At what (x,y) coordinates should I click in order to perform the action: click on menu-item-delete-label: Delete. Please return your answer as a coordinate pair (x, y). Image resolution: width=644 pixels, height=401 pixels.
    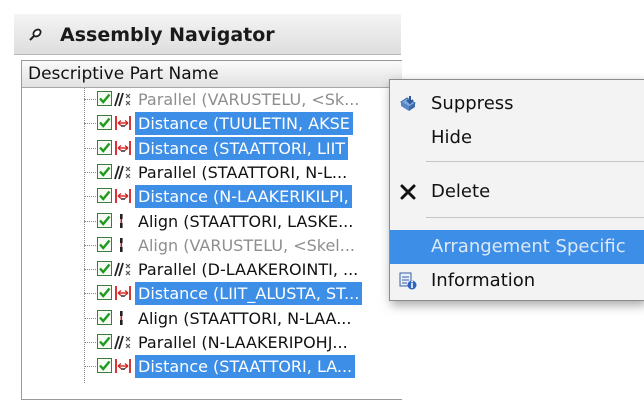
    Looking at the image, I should click on (461, 191).